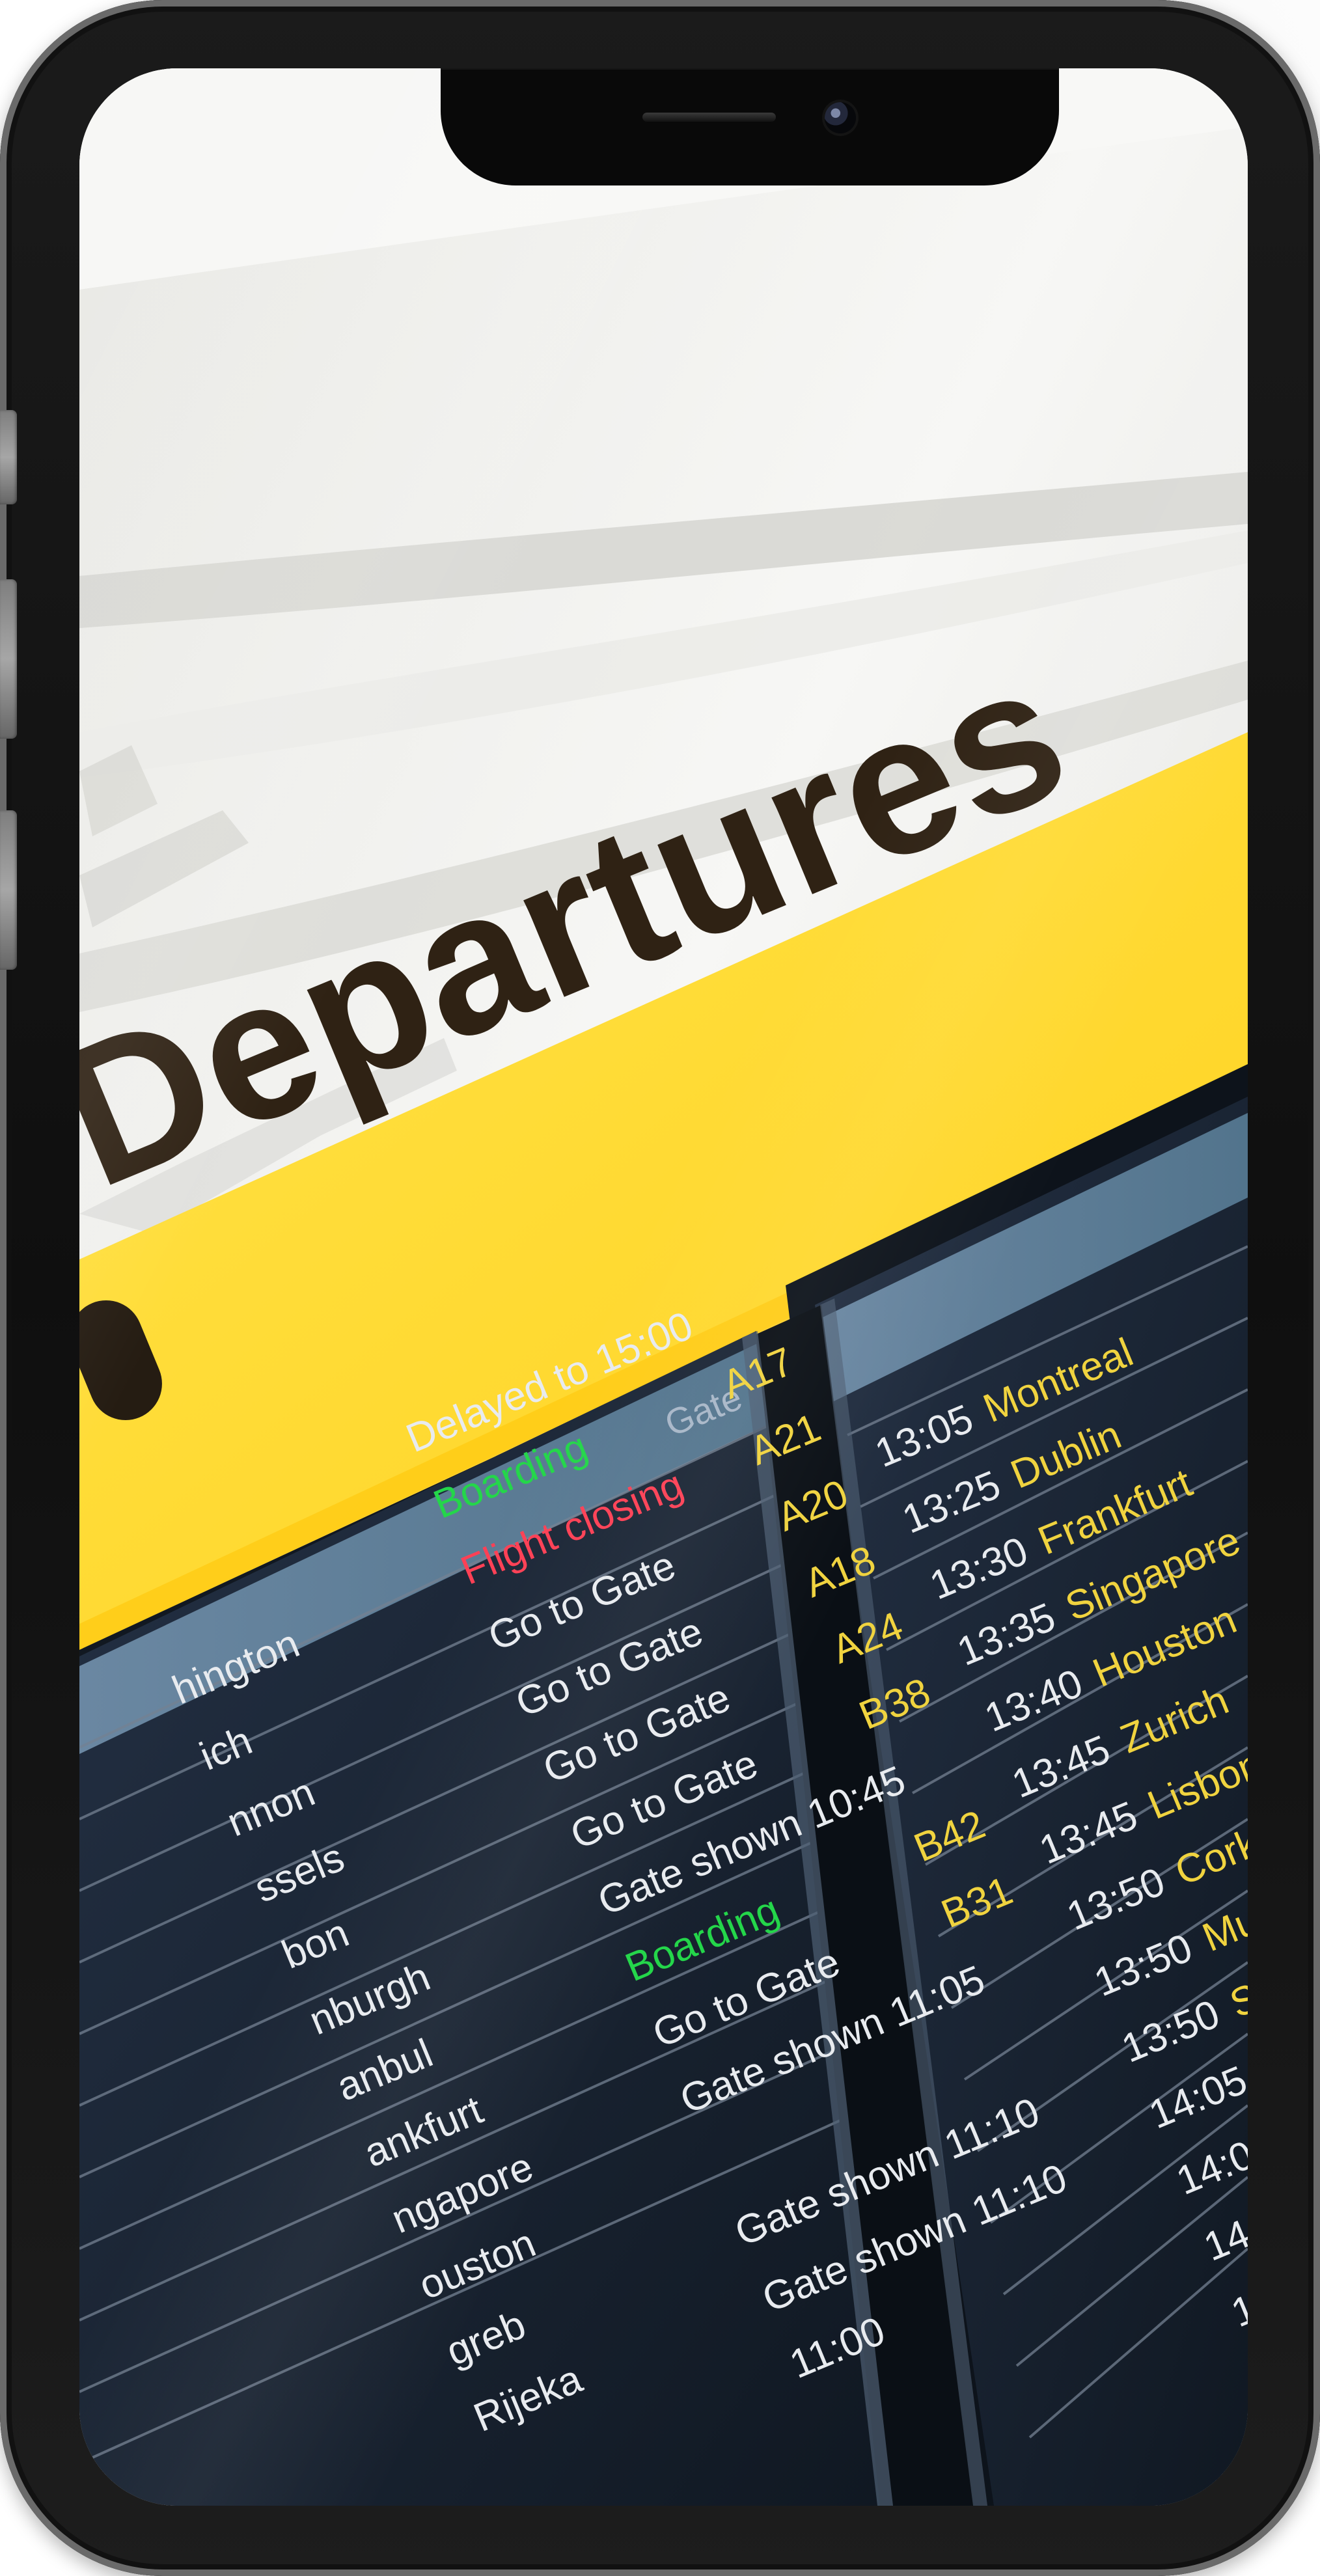  I want to click on right-board-time: 13:25, so click(951, 1502).